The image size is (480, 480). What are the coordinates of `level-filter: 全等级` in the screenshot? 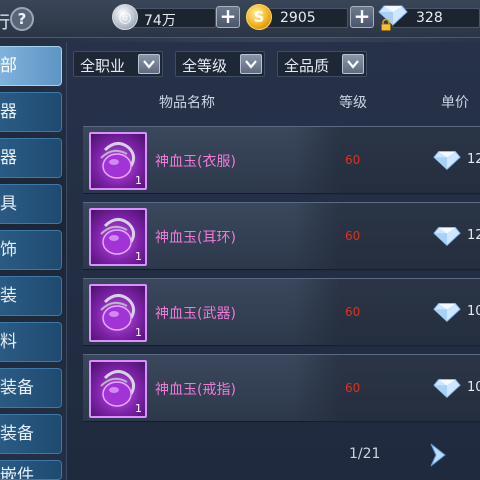 It's located at (220, 64).